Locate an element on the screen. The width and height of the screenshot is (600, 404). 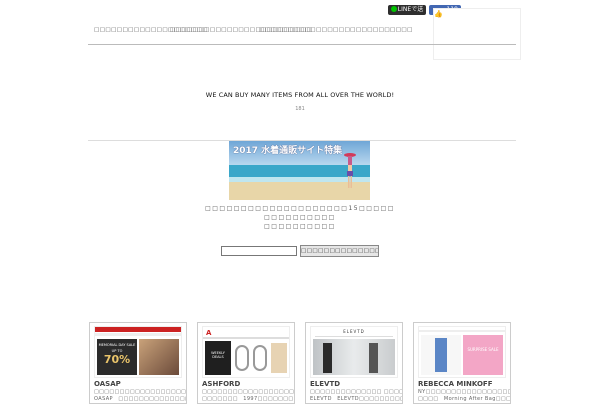
rm-nav-bar is located at coordinates (462, 331).